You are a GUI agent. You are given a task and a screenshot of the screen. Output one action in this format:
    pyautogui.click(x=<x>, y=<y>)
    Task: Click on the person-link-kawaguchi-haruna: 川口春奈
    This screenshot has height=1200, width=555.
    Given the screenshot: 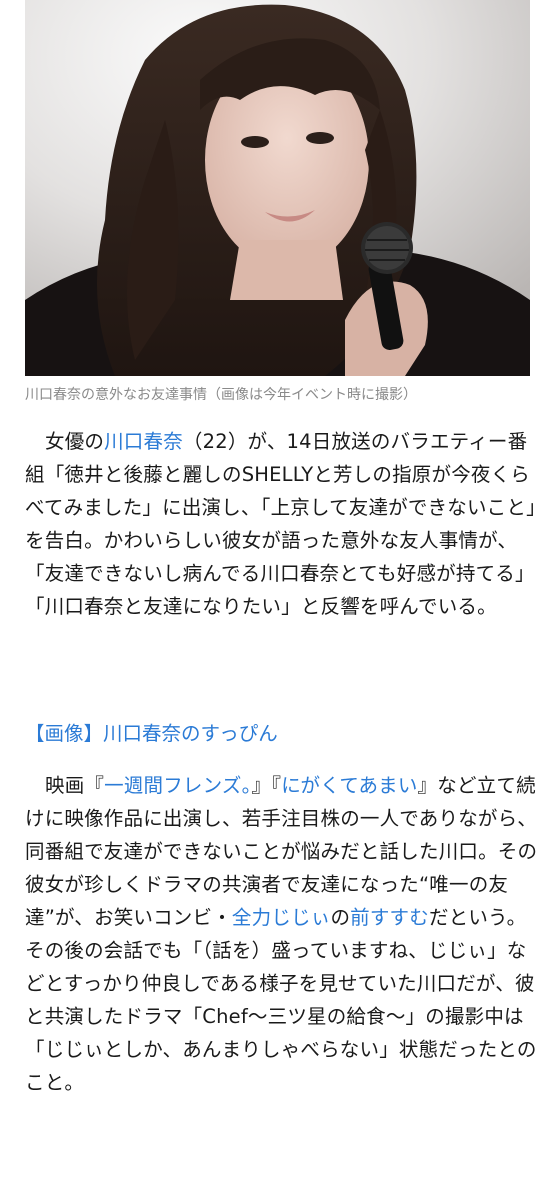 What is the action you would take?
    pyautogui.click(x=143, y=441)
    